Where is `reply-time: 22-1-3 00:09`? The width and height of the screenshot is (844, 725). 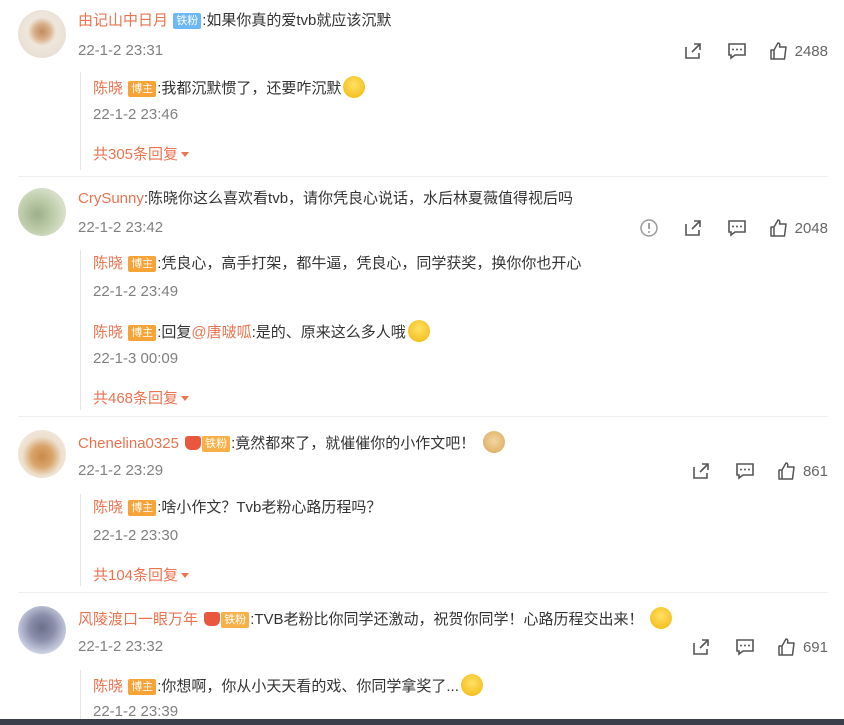 reply-time: 22-1-3 00:09 is located at coordinates (136, 358).